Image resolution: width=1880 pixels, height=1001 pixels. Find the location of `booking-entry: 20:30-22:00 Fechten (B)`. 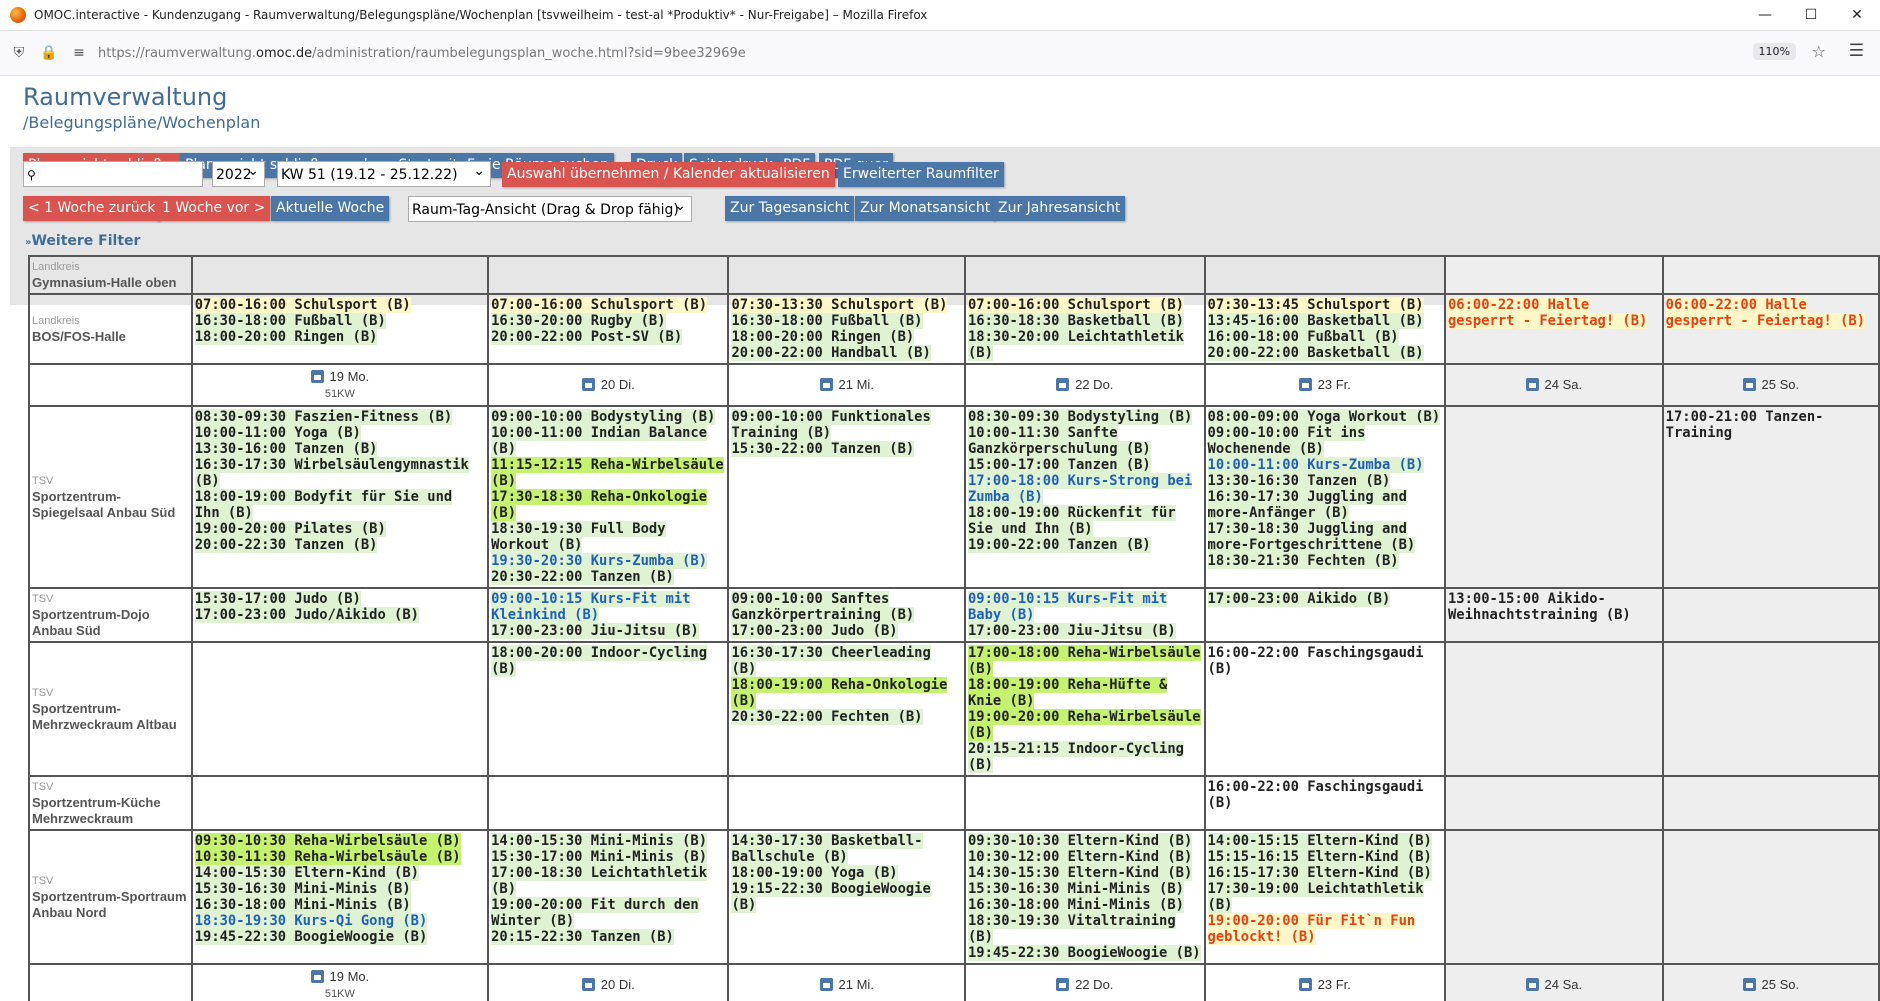

booking-entry: 20:30-22:00 Fechten (B) is located at coordinates (827, 717).